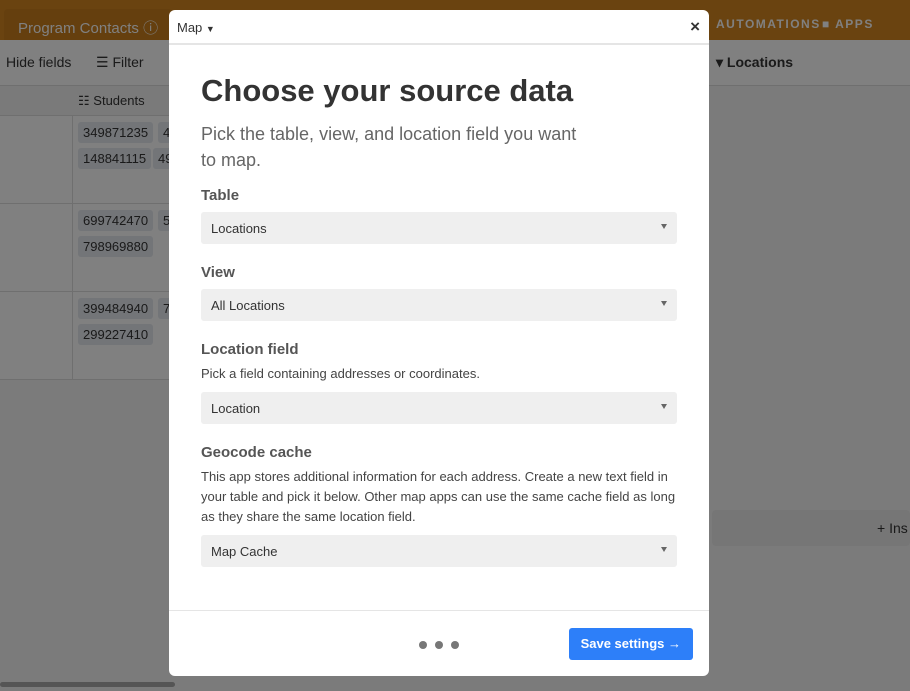 This screenshot has width=910, height=691. I want to click on close-icon: ×, so click(695, 27).